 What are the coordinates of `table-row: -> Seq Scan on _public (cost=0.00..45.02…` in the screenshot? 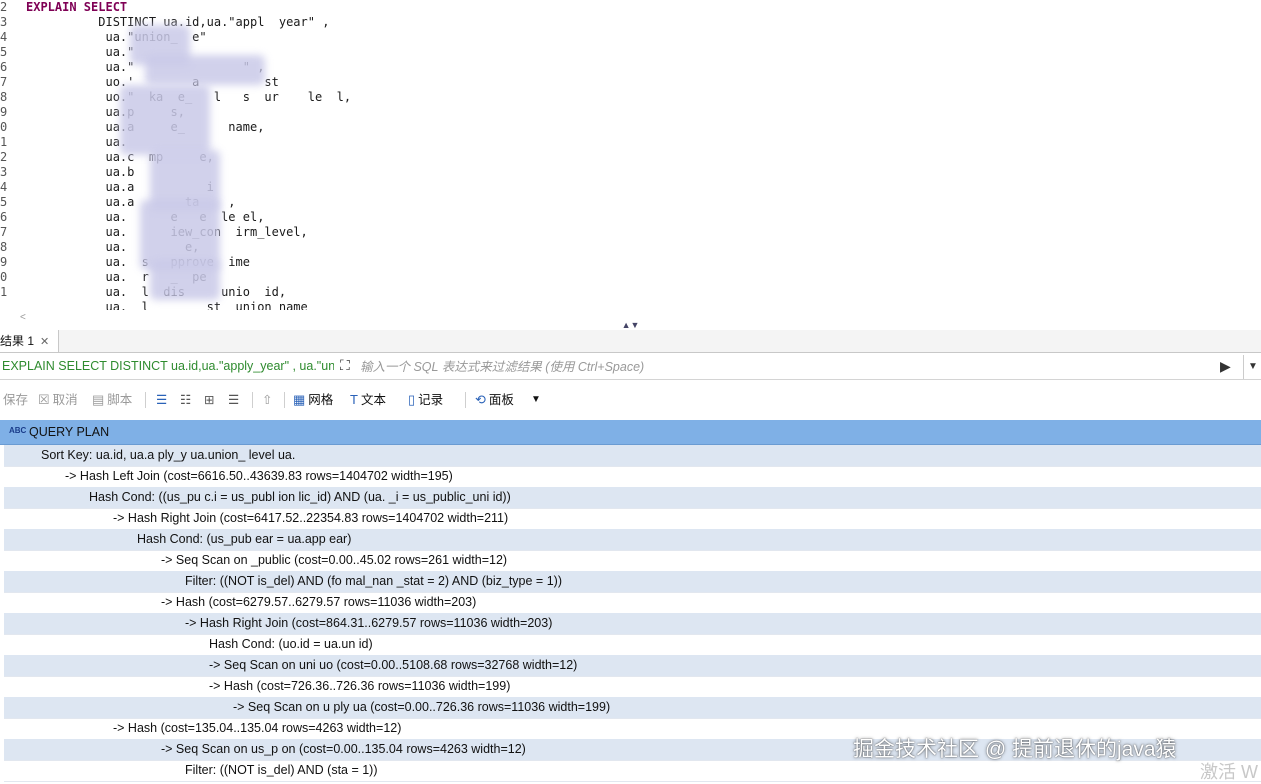 It's located at (632, 561).